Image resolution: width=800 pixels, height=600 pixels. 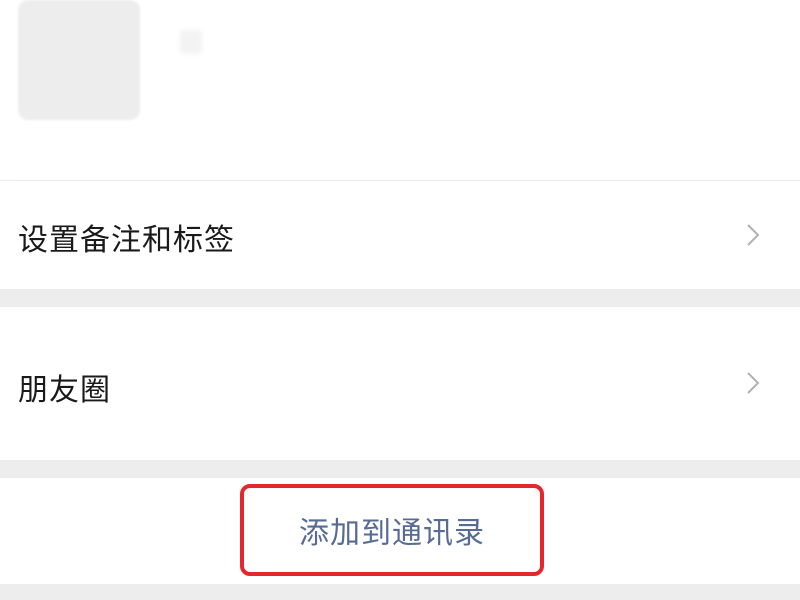 I want to click on add-to-contacts-button: 添加到通讯录, so click(x=392, y=530).